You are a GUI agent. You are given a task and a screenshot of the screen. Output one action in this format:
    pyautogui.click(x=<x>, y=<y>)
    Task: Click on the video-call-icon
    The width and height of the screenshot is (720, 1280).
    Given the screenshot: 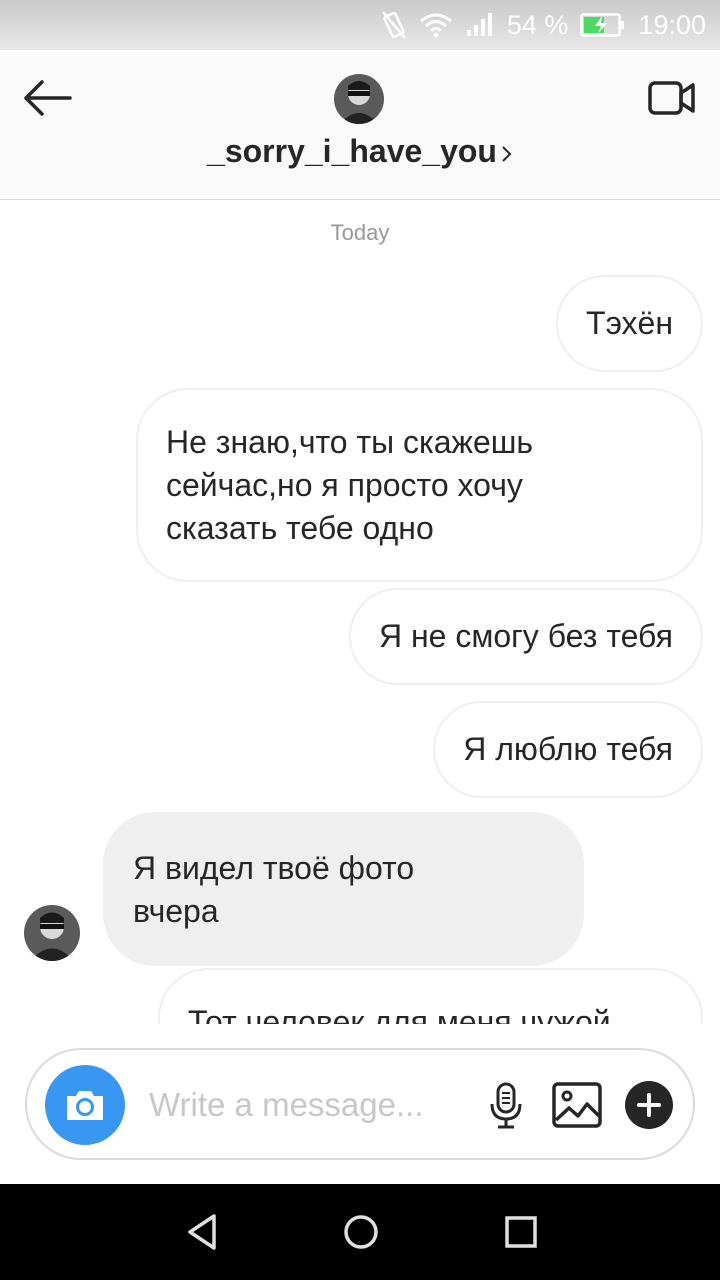 What is the action you would take?
    pyautogui.click(x=671, y=98)
    